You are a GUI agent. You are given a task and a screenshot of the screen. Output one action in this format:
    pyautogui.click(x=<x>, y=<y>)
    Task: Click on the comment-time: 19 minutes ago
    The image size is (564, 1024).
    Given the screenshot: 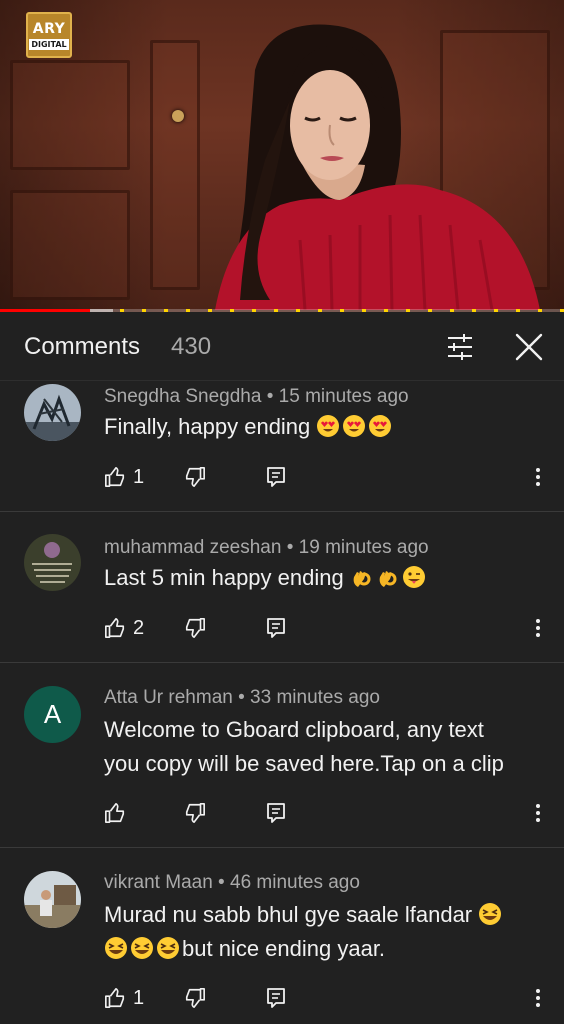 What is the action you would take?
    pyautogui.click(x=363, y=547)
    